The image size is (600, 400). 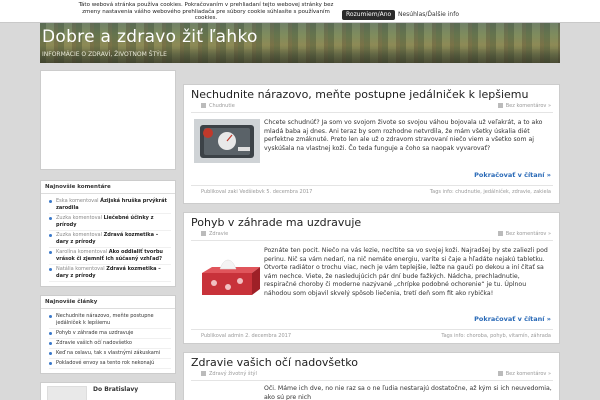 I want to click on post-category: Zdravý životný štýl, so click(x=229, y=374).